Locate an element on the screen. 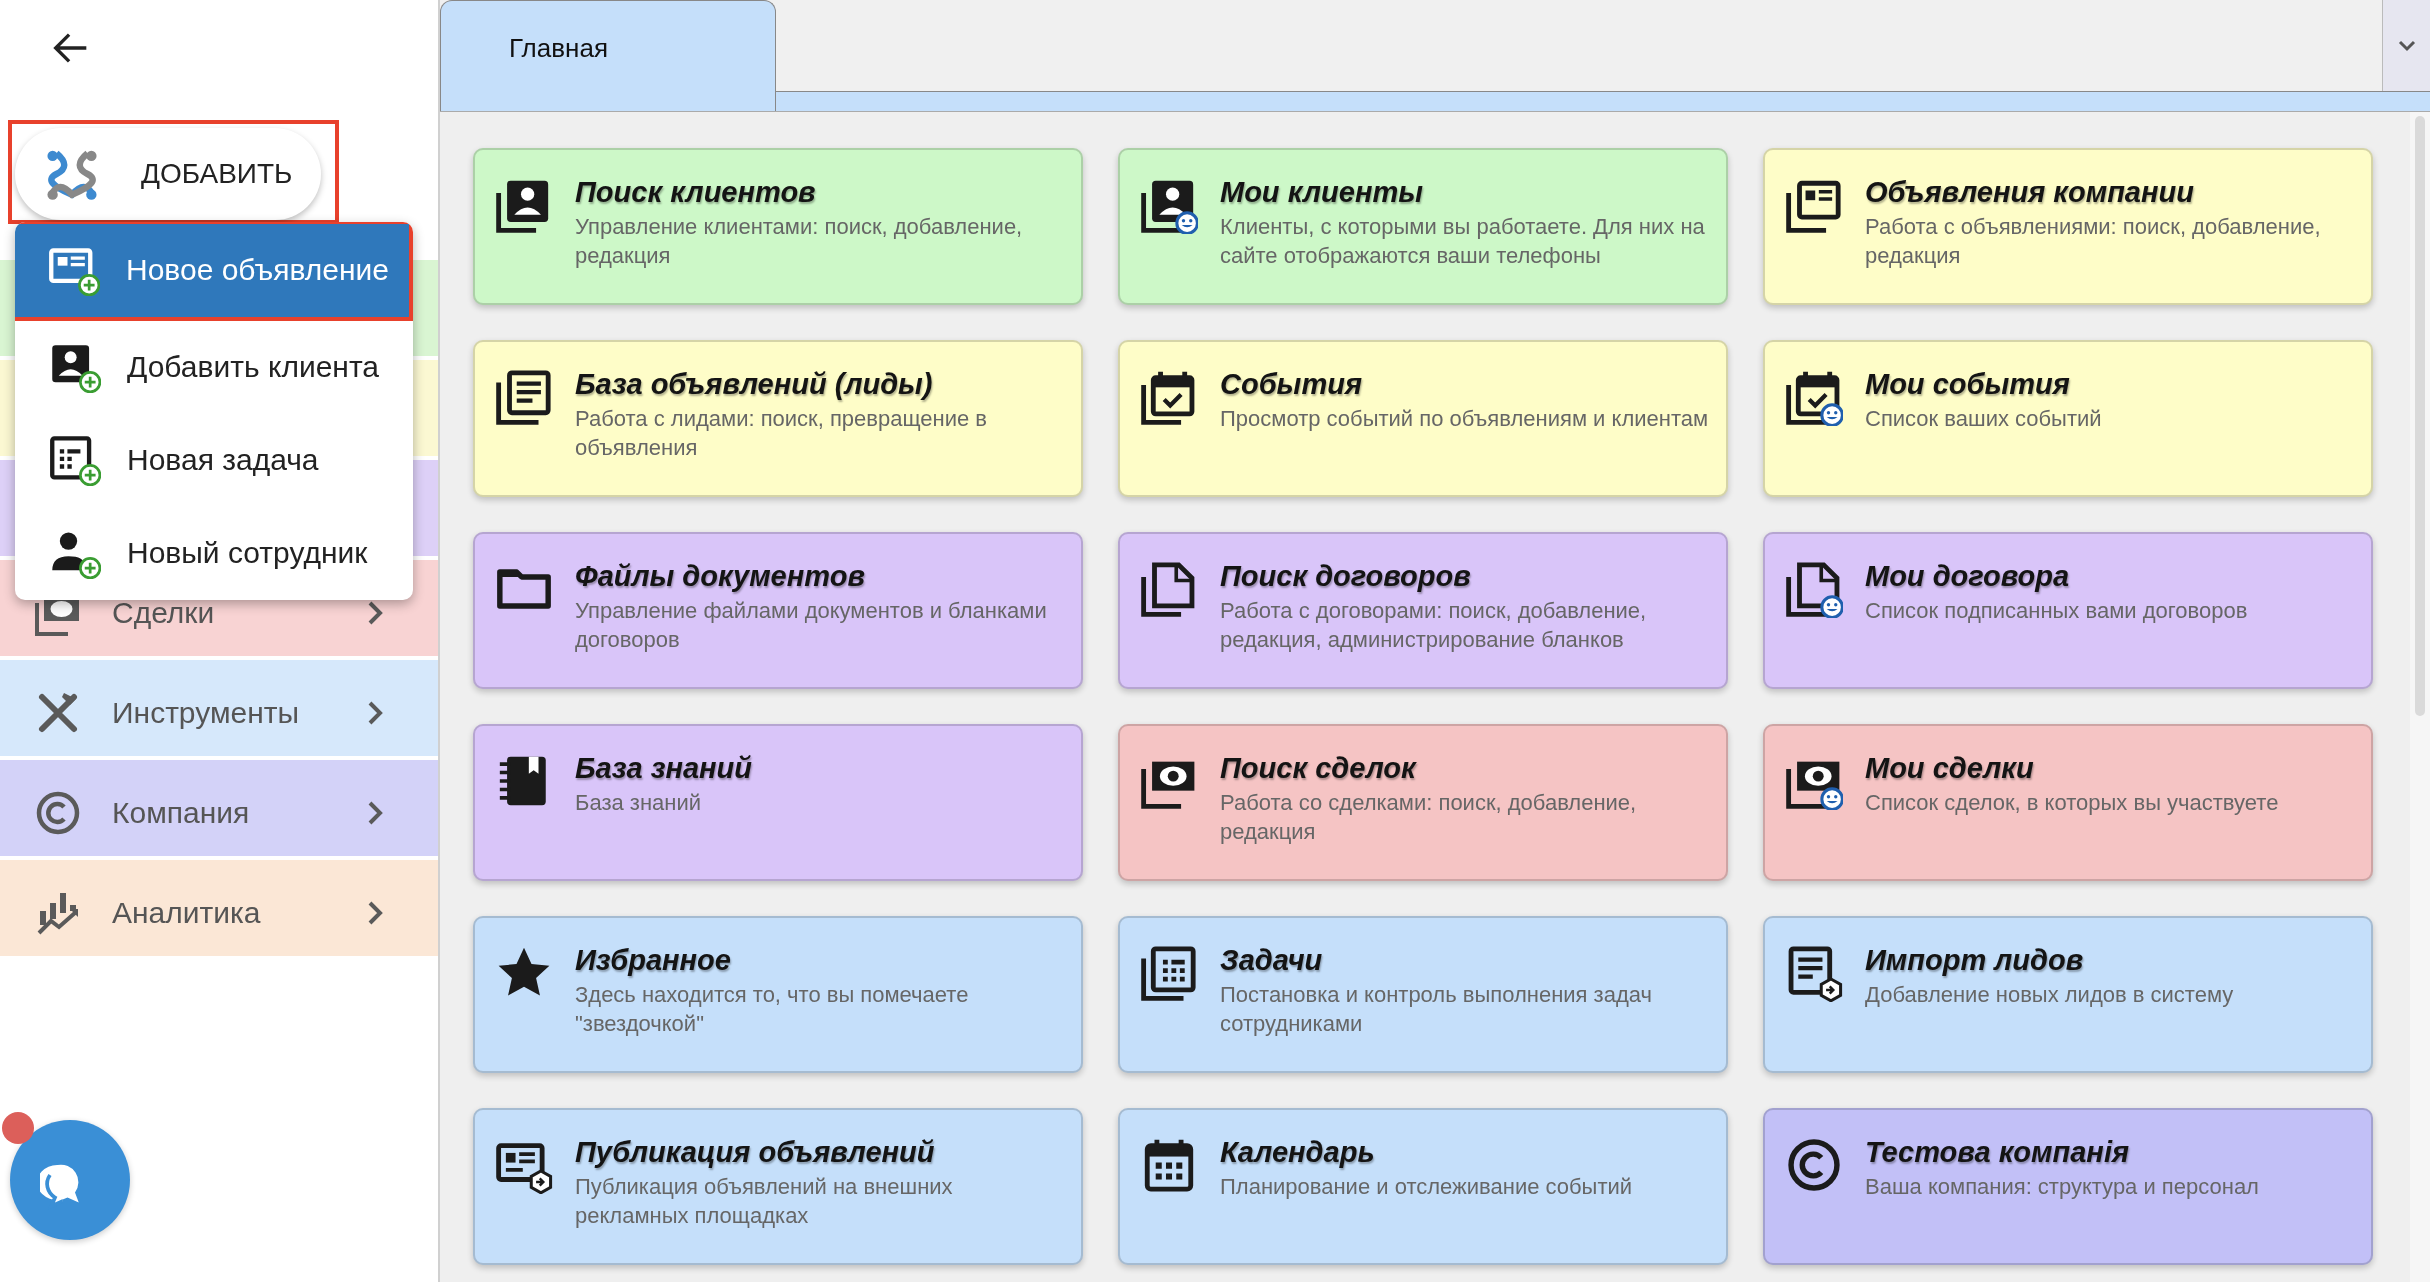  tabs-dropdown-button is located at coordinates (2406, 45).